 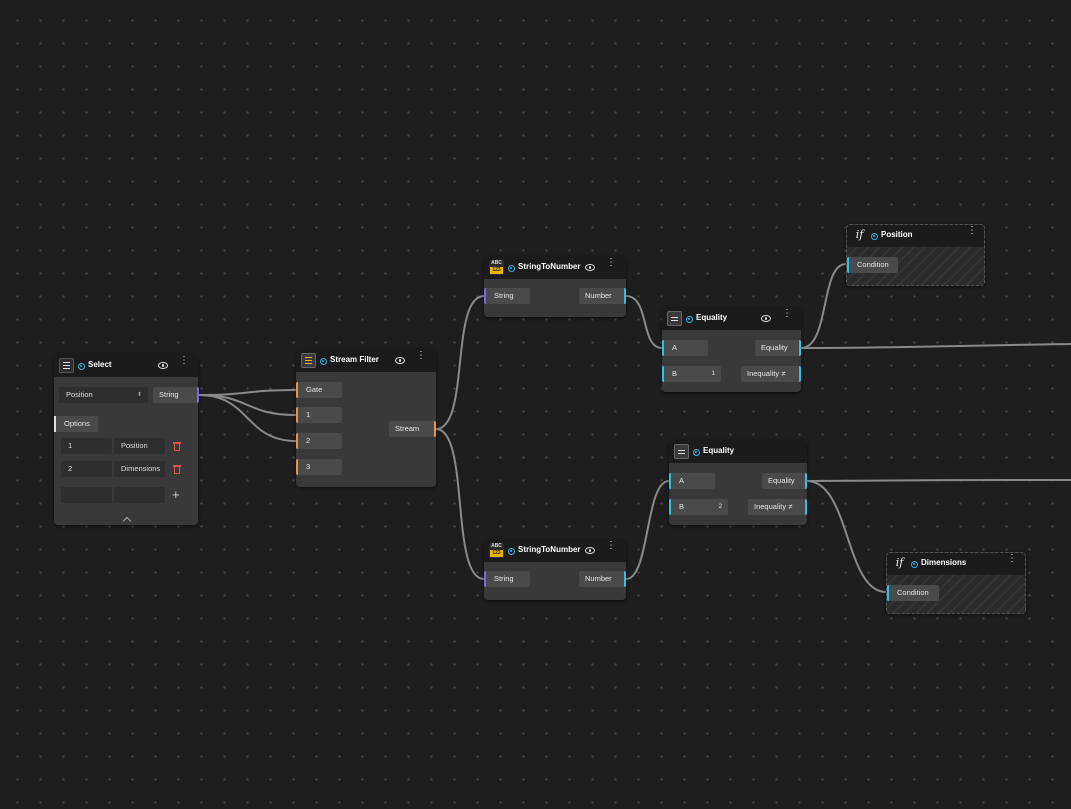 I want to click on node-header: Equality, so click(x=738, y=452).